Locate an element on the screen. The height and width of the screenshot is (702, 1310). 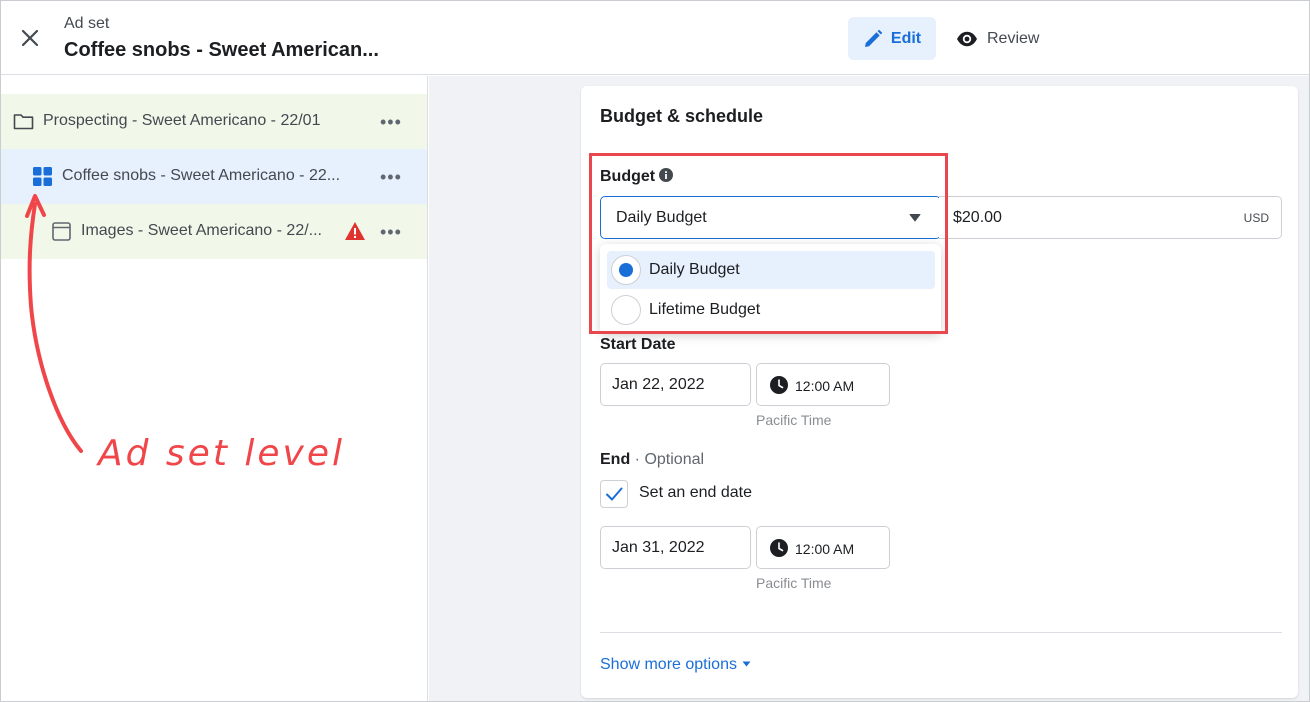
close-button is located at coordinates (30, 38).